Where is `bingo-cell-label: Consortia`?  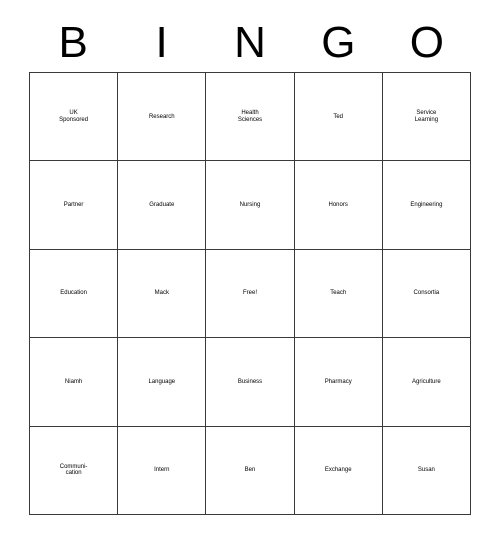
bingo-cell-label: Consortia is located at coordinates (426, 293).